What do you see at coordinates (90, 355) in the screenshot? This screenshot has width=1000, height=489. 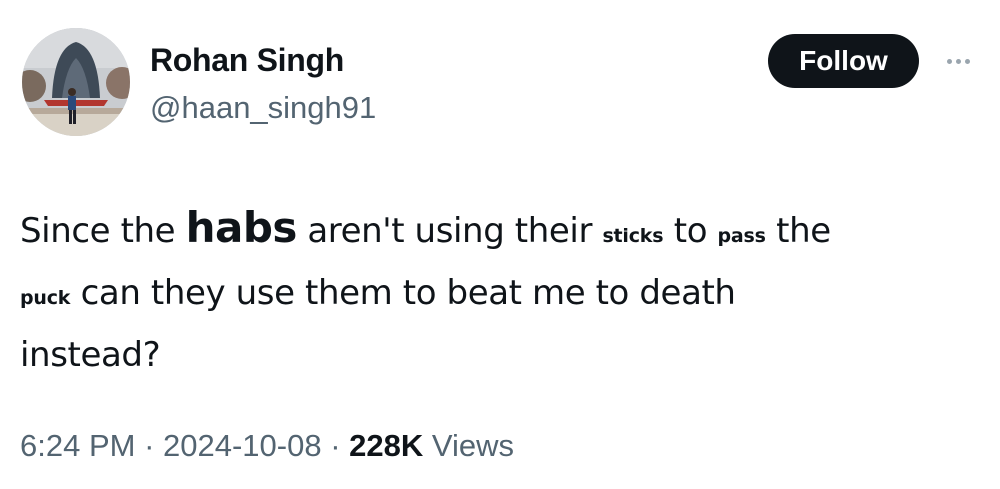 I see `tweet-line: instead?` at bounding box center [90, 355].